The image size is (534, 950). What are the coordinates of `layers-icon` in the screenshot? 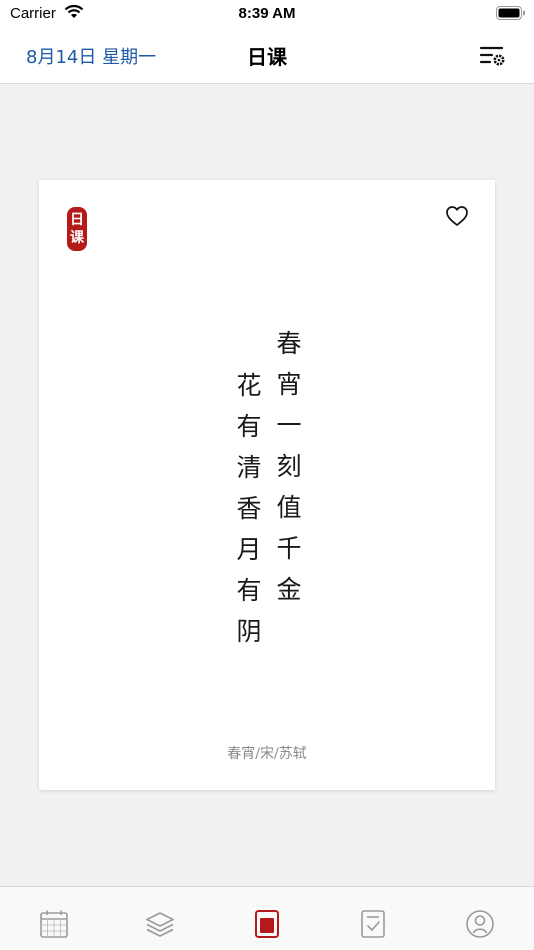 It's located at (160, 924).